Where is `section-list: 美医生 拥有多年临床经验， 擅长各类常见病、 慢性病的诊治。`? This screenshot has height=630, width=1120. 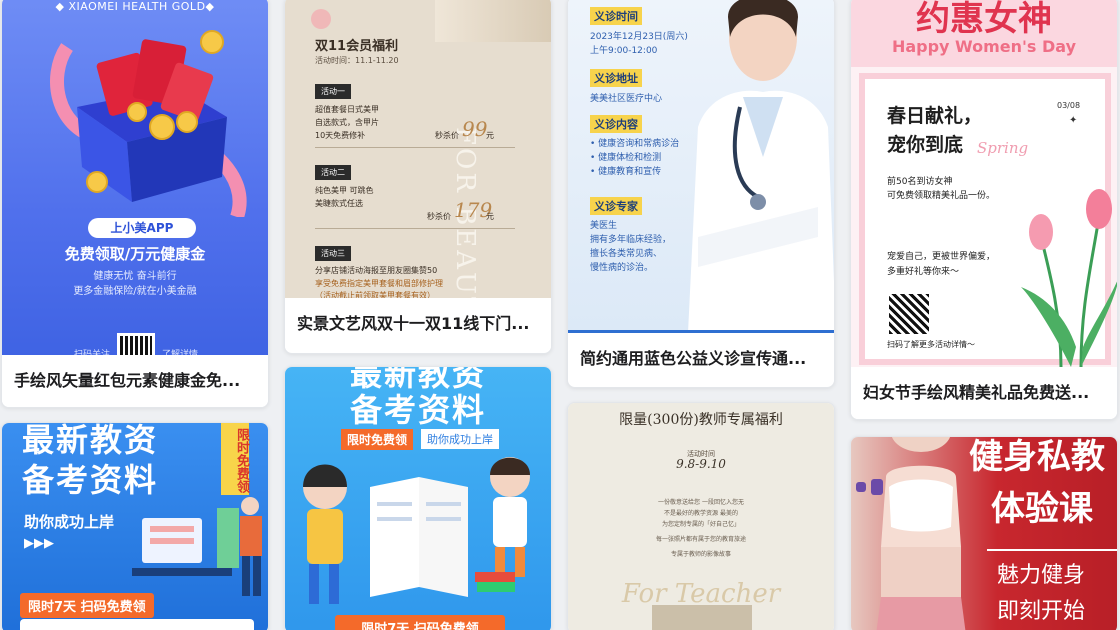 section-list: 美医生 拥有多年临床经验， 擅长各类常见病、 慢性病的诊治。 is located at coordinates (631, 247).